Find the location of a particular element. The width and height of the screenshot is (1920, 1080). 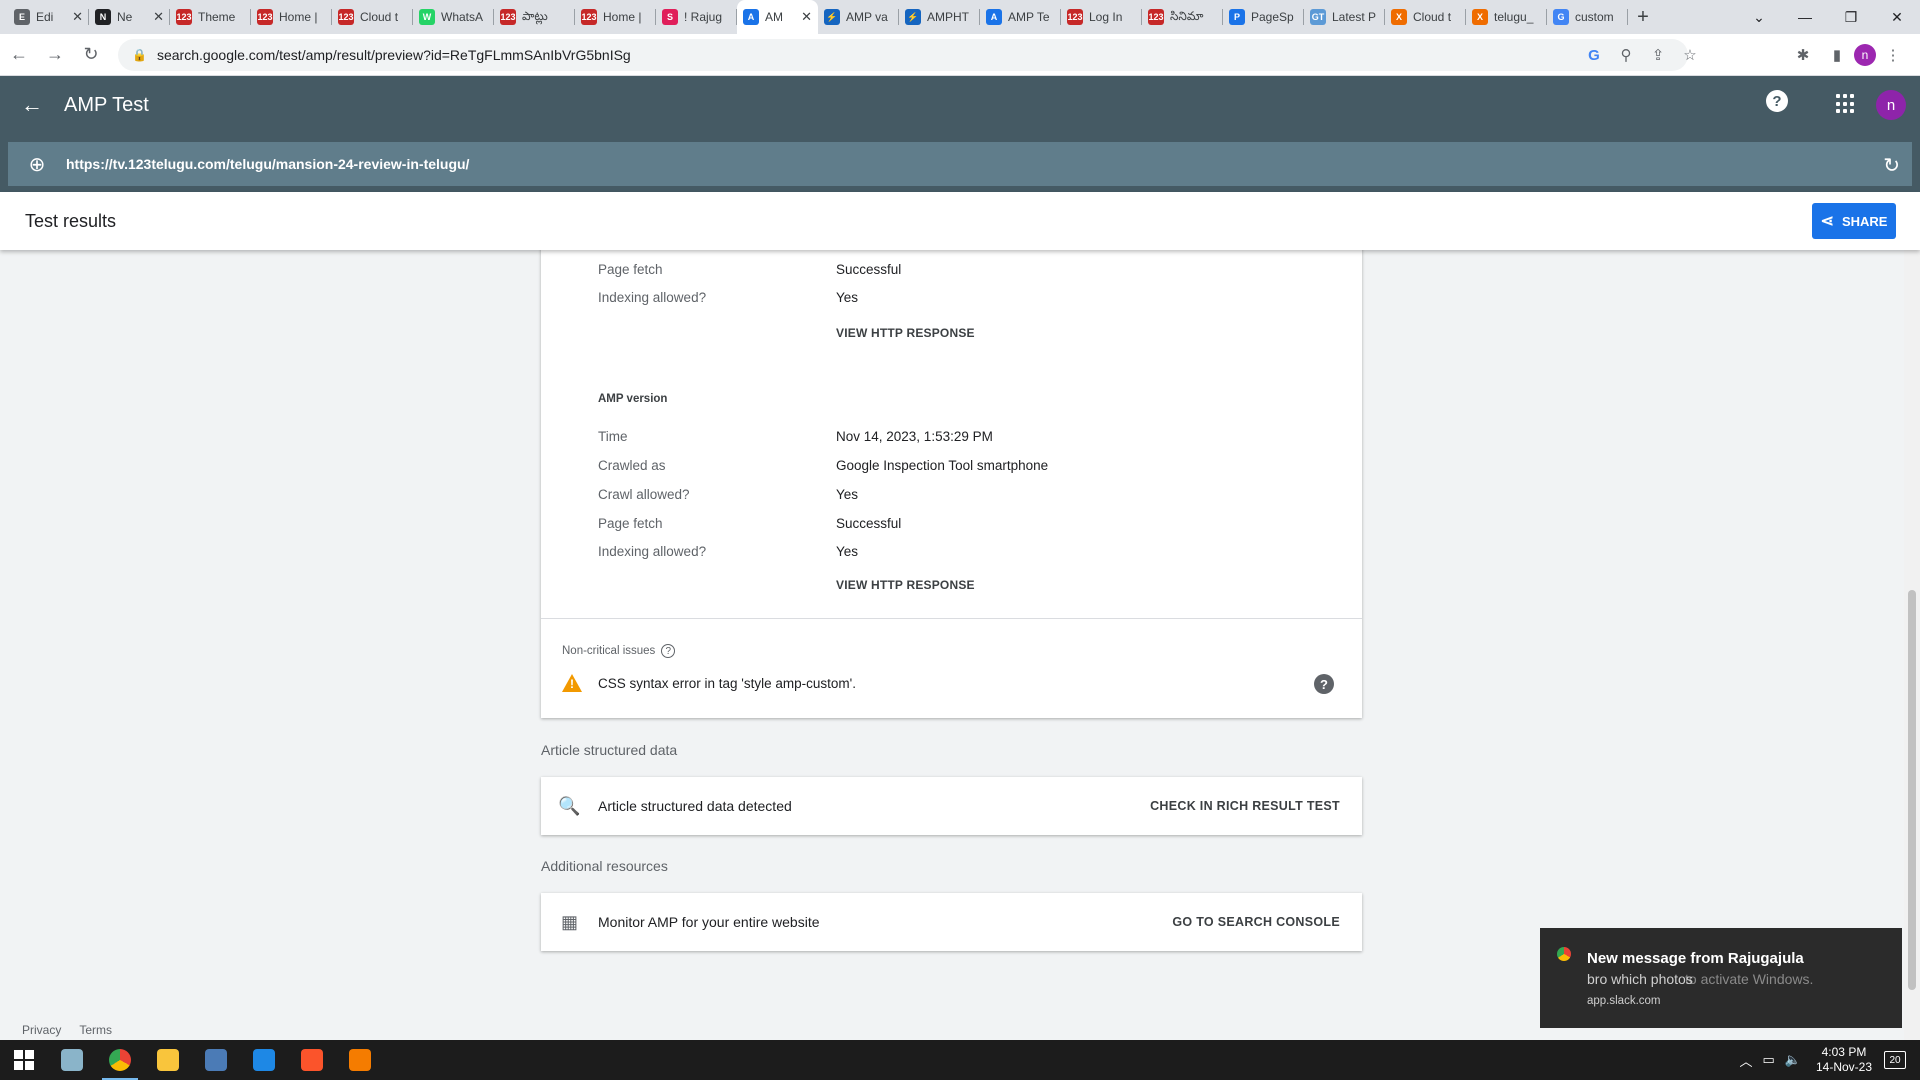

page-scrollbar is located at coordinates (1912, 645).